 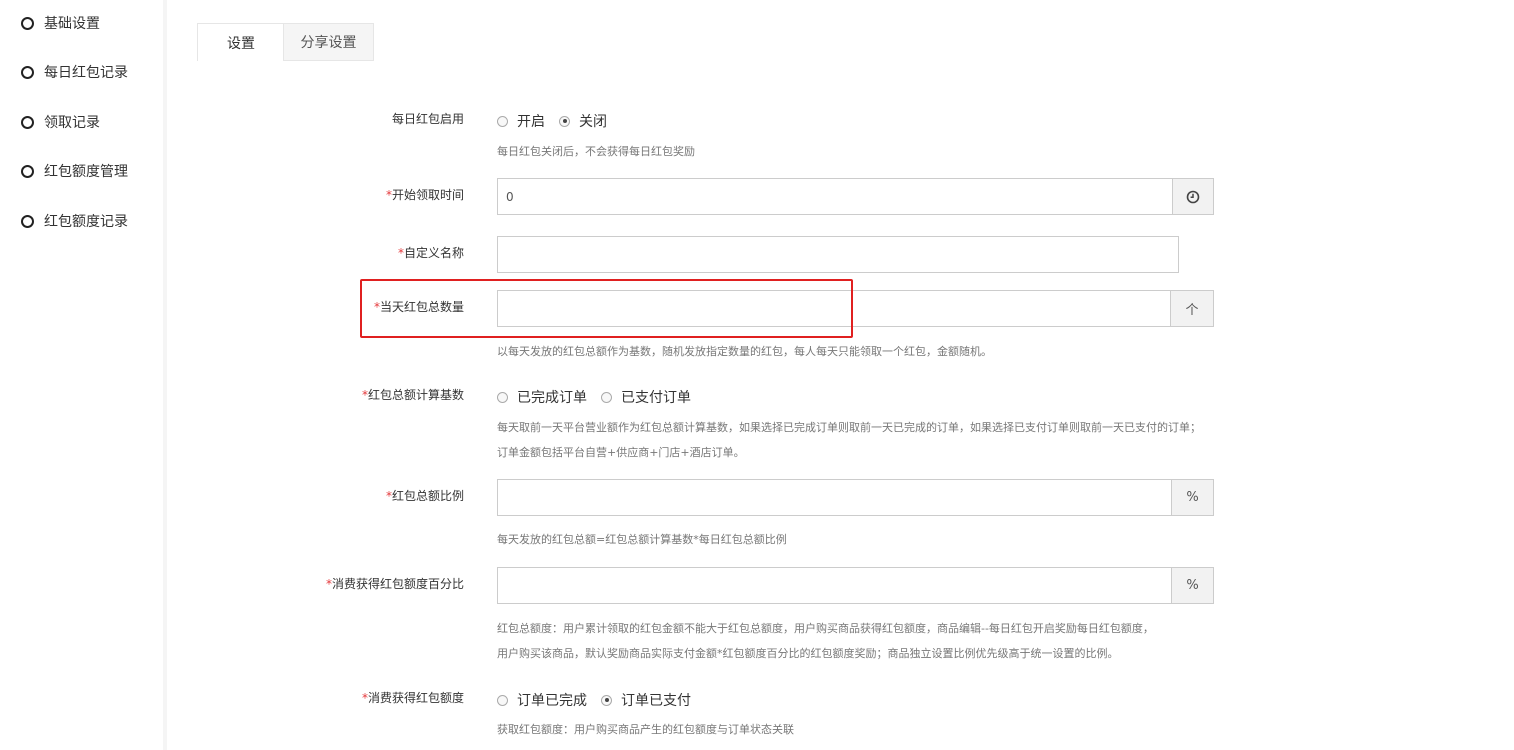 I want to click on custom-name-label: *自定义名称, so click(x=430, y=253).